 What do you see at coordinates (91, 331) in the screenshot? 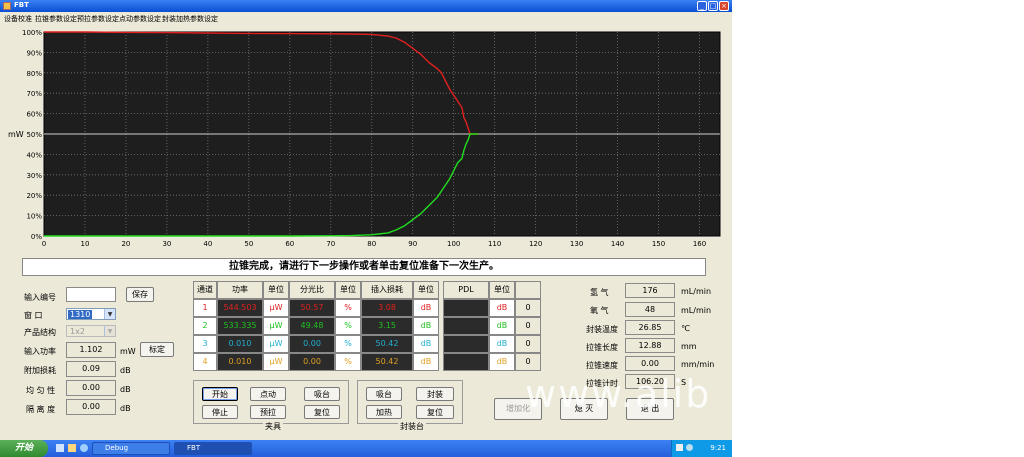
I see `structure-select: 1x2 ▼` at bounding box center [91, 331].